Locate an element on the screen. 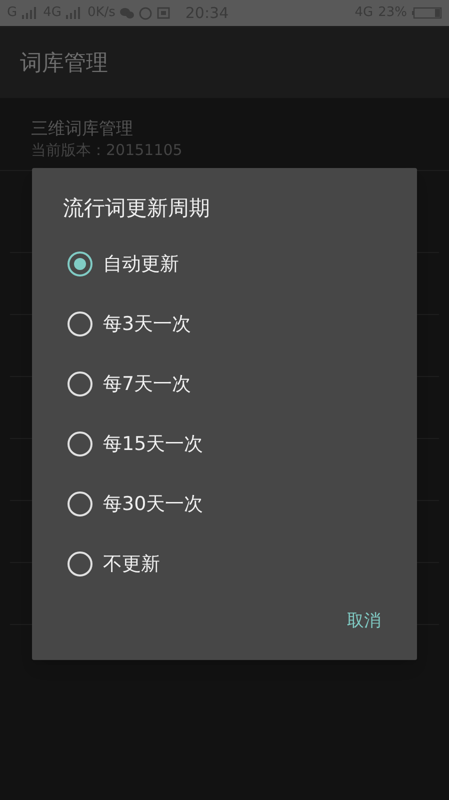 The image size is (449, 800). cancel-button: 取消 is located at coordinates (364, 621).